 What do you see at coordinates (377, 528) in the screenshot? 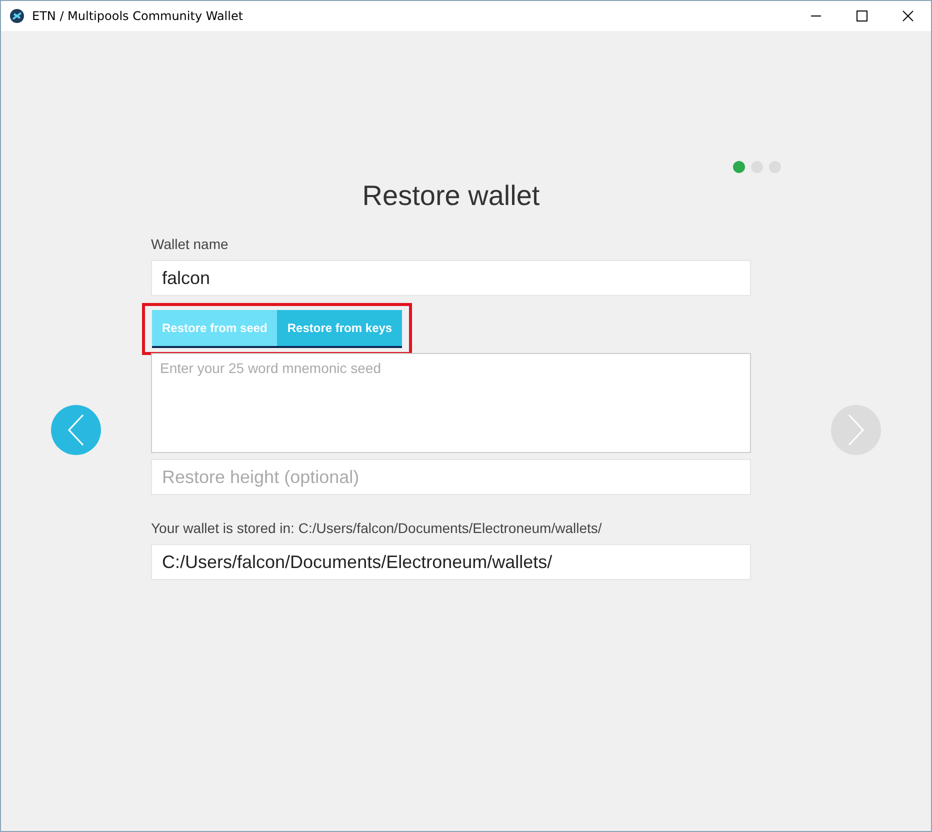
I see `storage-path-label: Your wallet is stored in: C:/Users/falcon/Documents/Electroneum/wallets/` at bounding box center [377, 528].